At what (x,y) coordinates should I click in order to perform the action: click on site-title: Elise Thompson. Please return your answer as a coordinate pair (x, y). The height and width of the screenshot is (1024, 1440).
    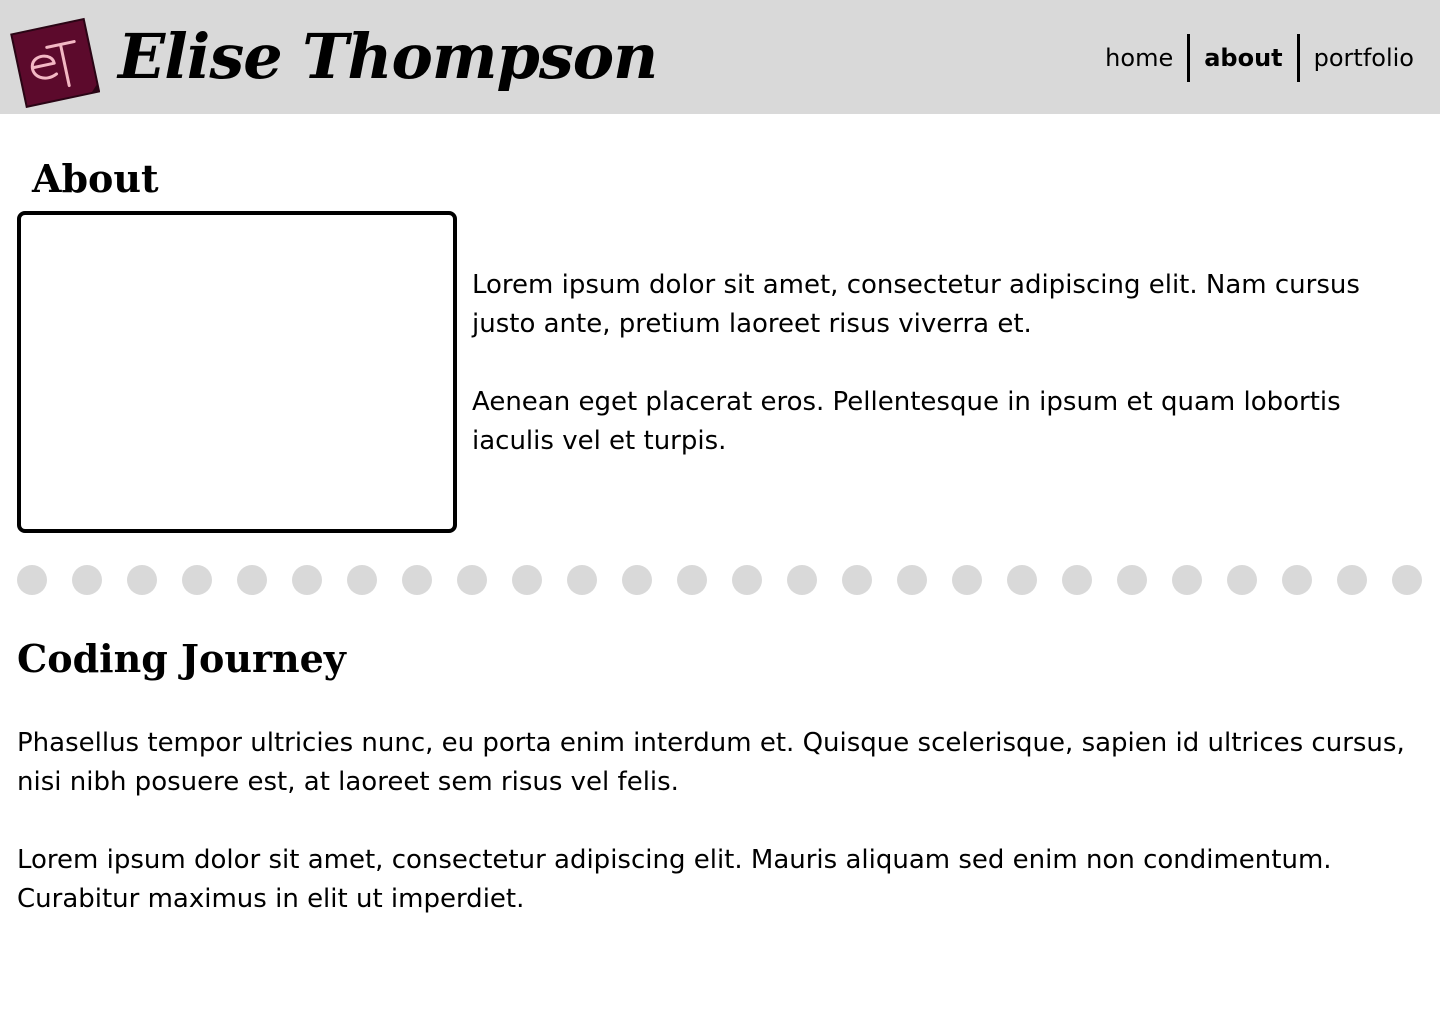
    Looking at the image, I should click on (388, 56).